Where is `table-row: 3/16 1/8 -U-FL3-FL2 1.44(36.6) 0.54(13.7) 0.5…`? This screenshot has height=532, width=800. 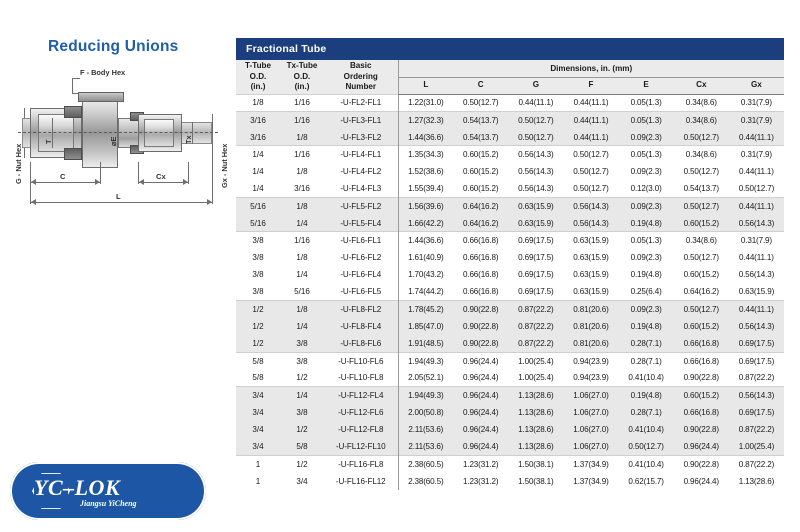 table-row: 3/16 1/8 -U-FL3-FL2 1.44(36.6) 0.54(13.7) 0.5… is located at coordinates (510, 137).